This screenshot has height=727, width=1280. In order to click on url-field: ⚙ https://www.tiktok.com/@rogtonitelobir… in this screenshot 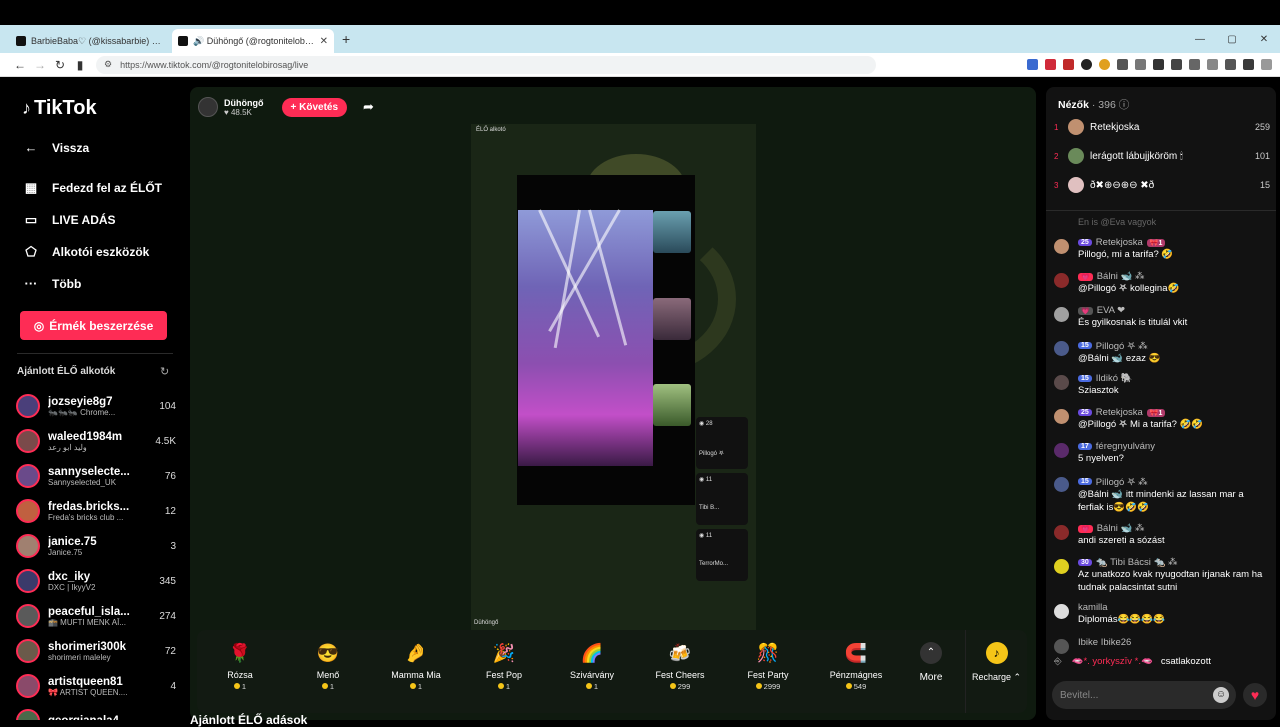, I will do `click(486, 64)`.